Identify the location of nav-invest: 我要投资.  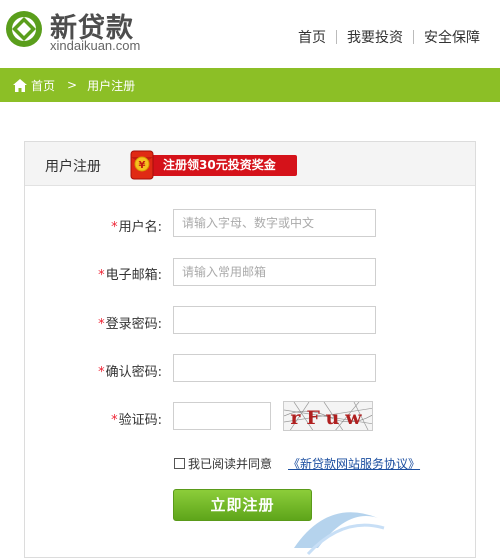
(375, 37).